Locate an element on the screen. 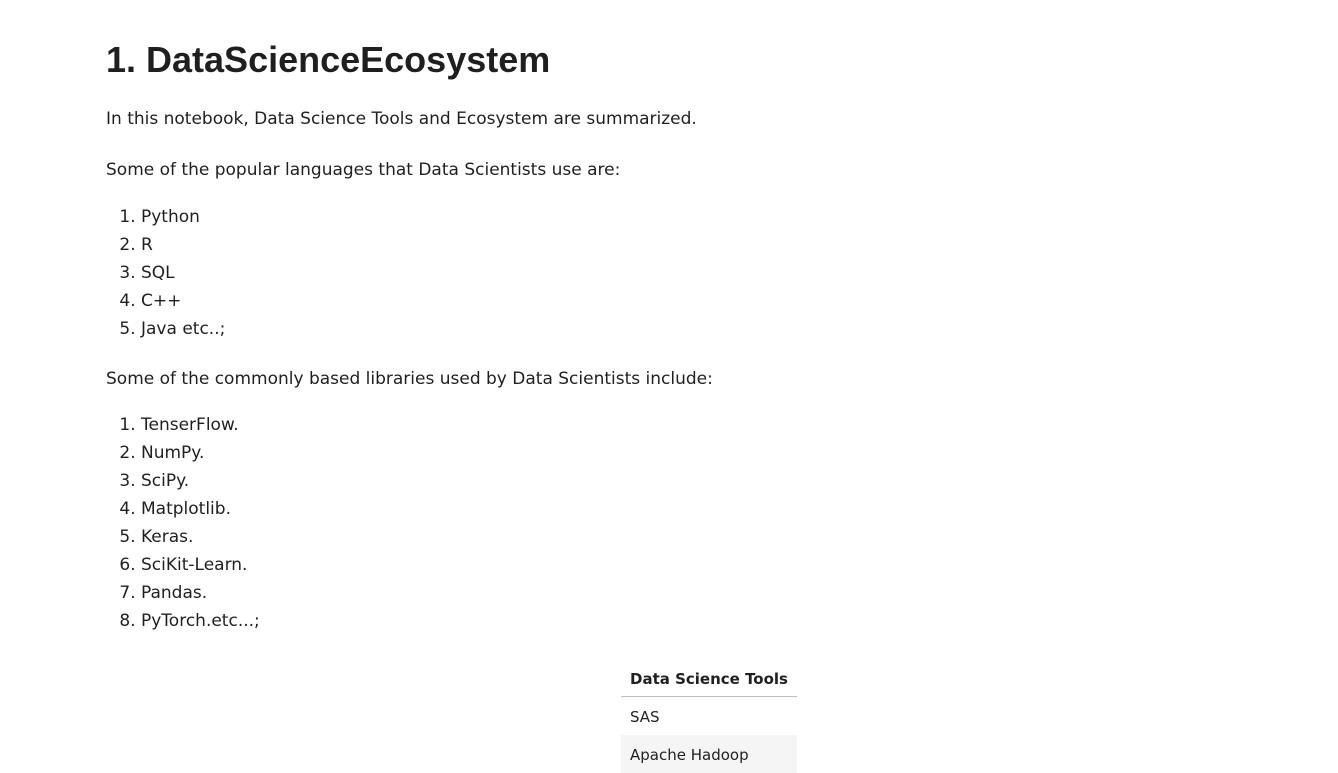  list-item: PyTorch.etc...; is located at coordinates (200, 621).